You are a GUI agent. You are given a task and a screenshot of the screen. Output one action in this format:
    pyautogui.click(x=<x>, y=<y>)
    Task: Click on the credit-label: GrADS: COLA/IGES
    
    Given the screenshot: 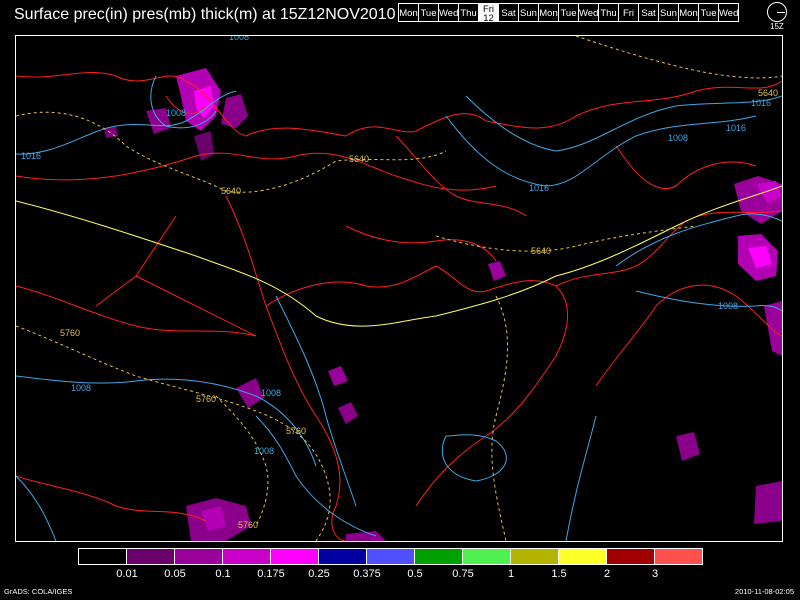 What is the action you would take?
    pyautogui.click(x=38, y=591)
    